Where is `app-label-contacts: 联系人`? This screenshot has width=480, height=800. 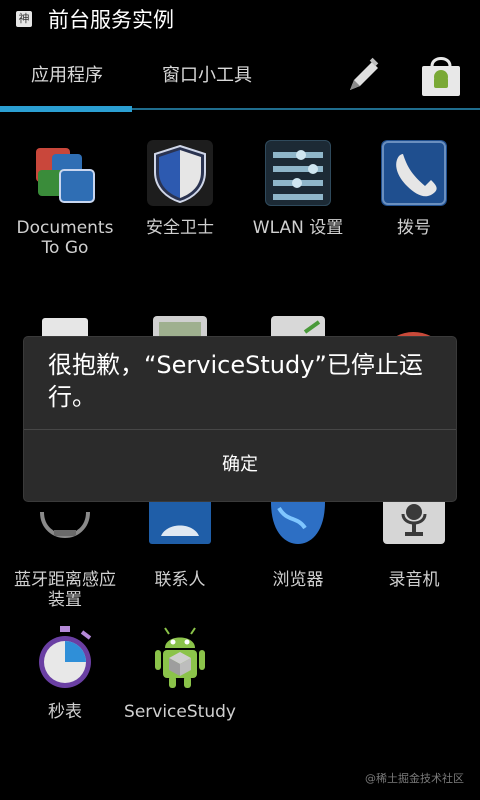
app-label-contacts: 联系人 is located at coordinates (180, 580).